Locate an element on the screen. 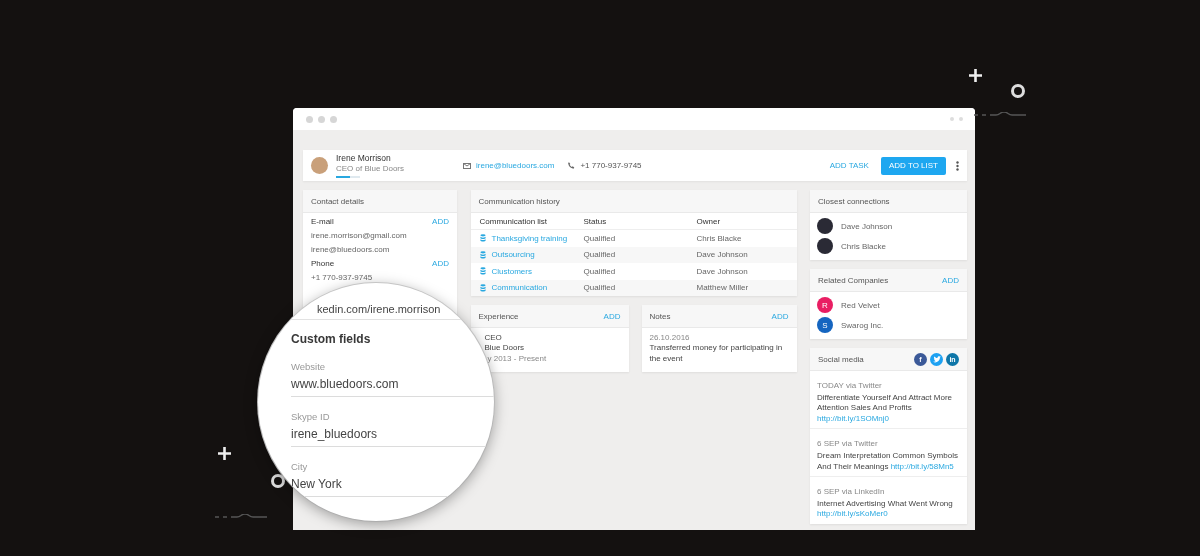  card-title: Related Companies is located at coordinates (853, 280).